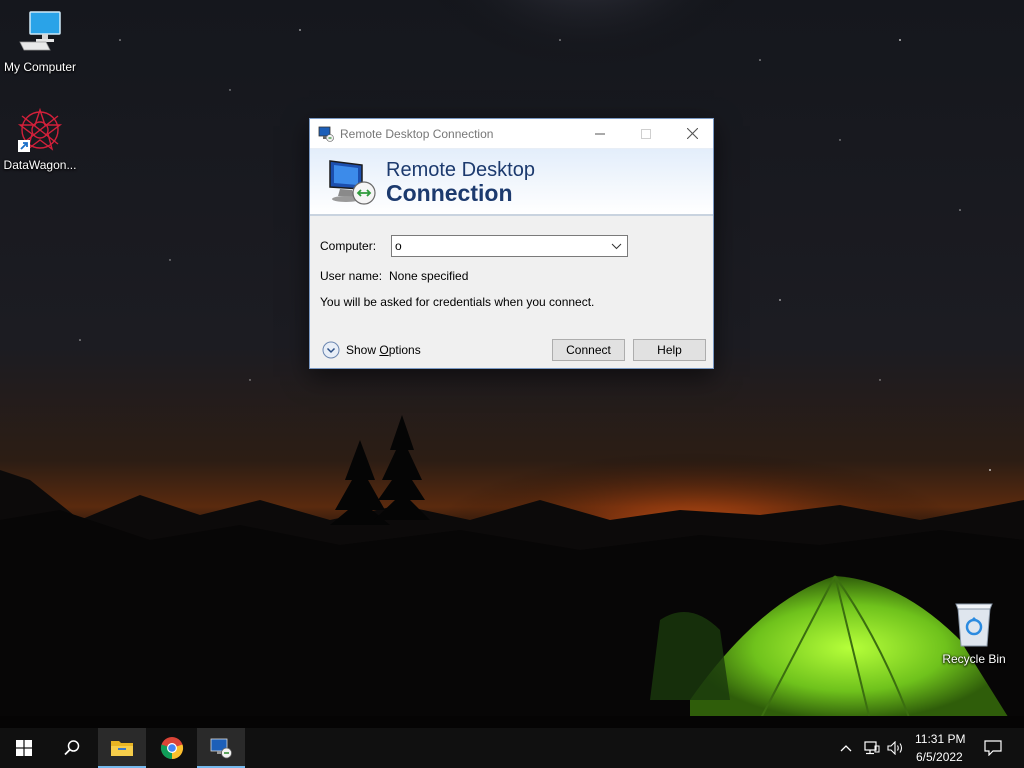 This screenshot has width=1024, height=768. What do you see at coordinates (348, 246) in the screenshot?
I see `computer-label: Computer:` at bounding box center [348, 246].